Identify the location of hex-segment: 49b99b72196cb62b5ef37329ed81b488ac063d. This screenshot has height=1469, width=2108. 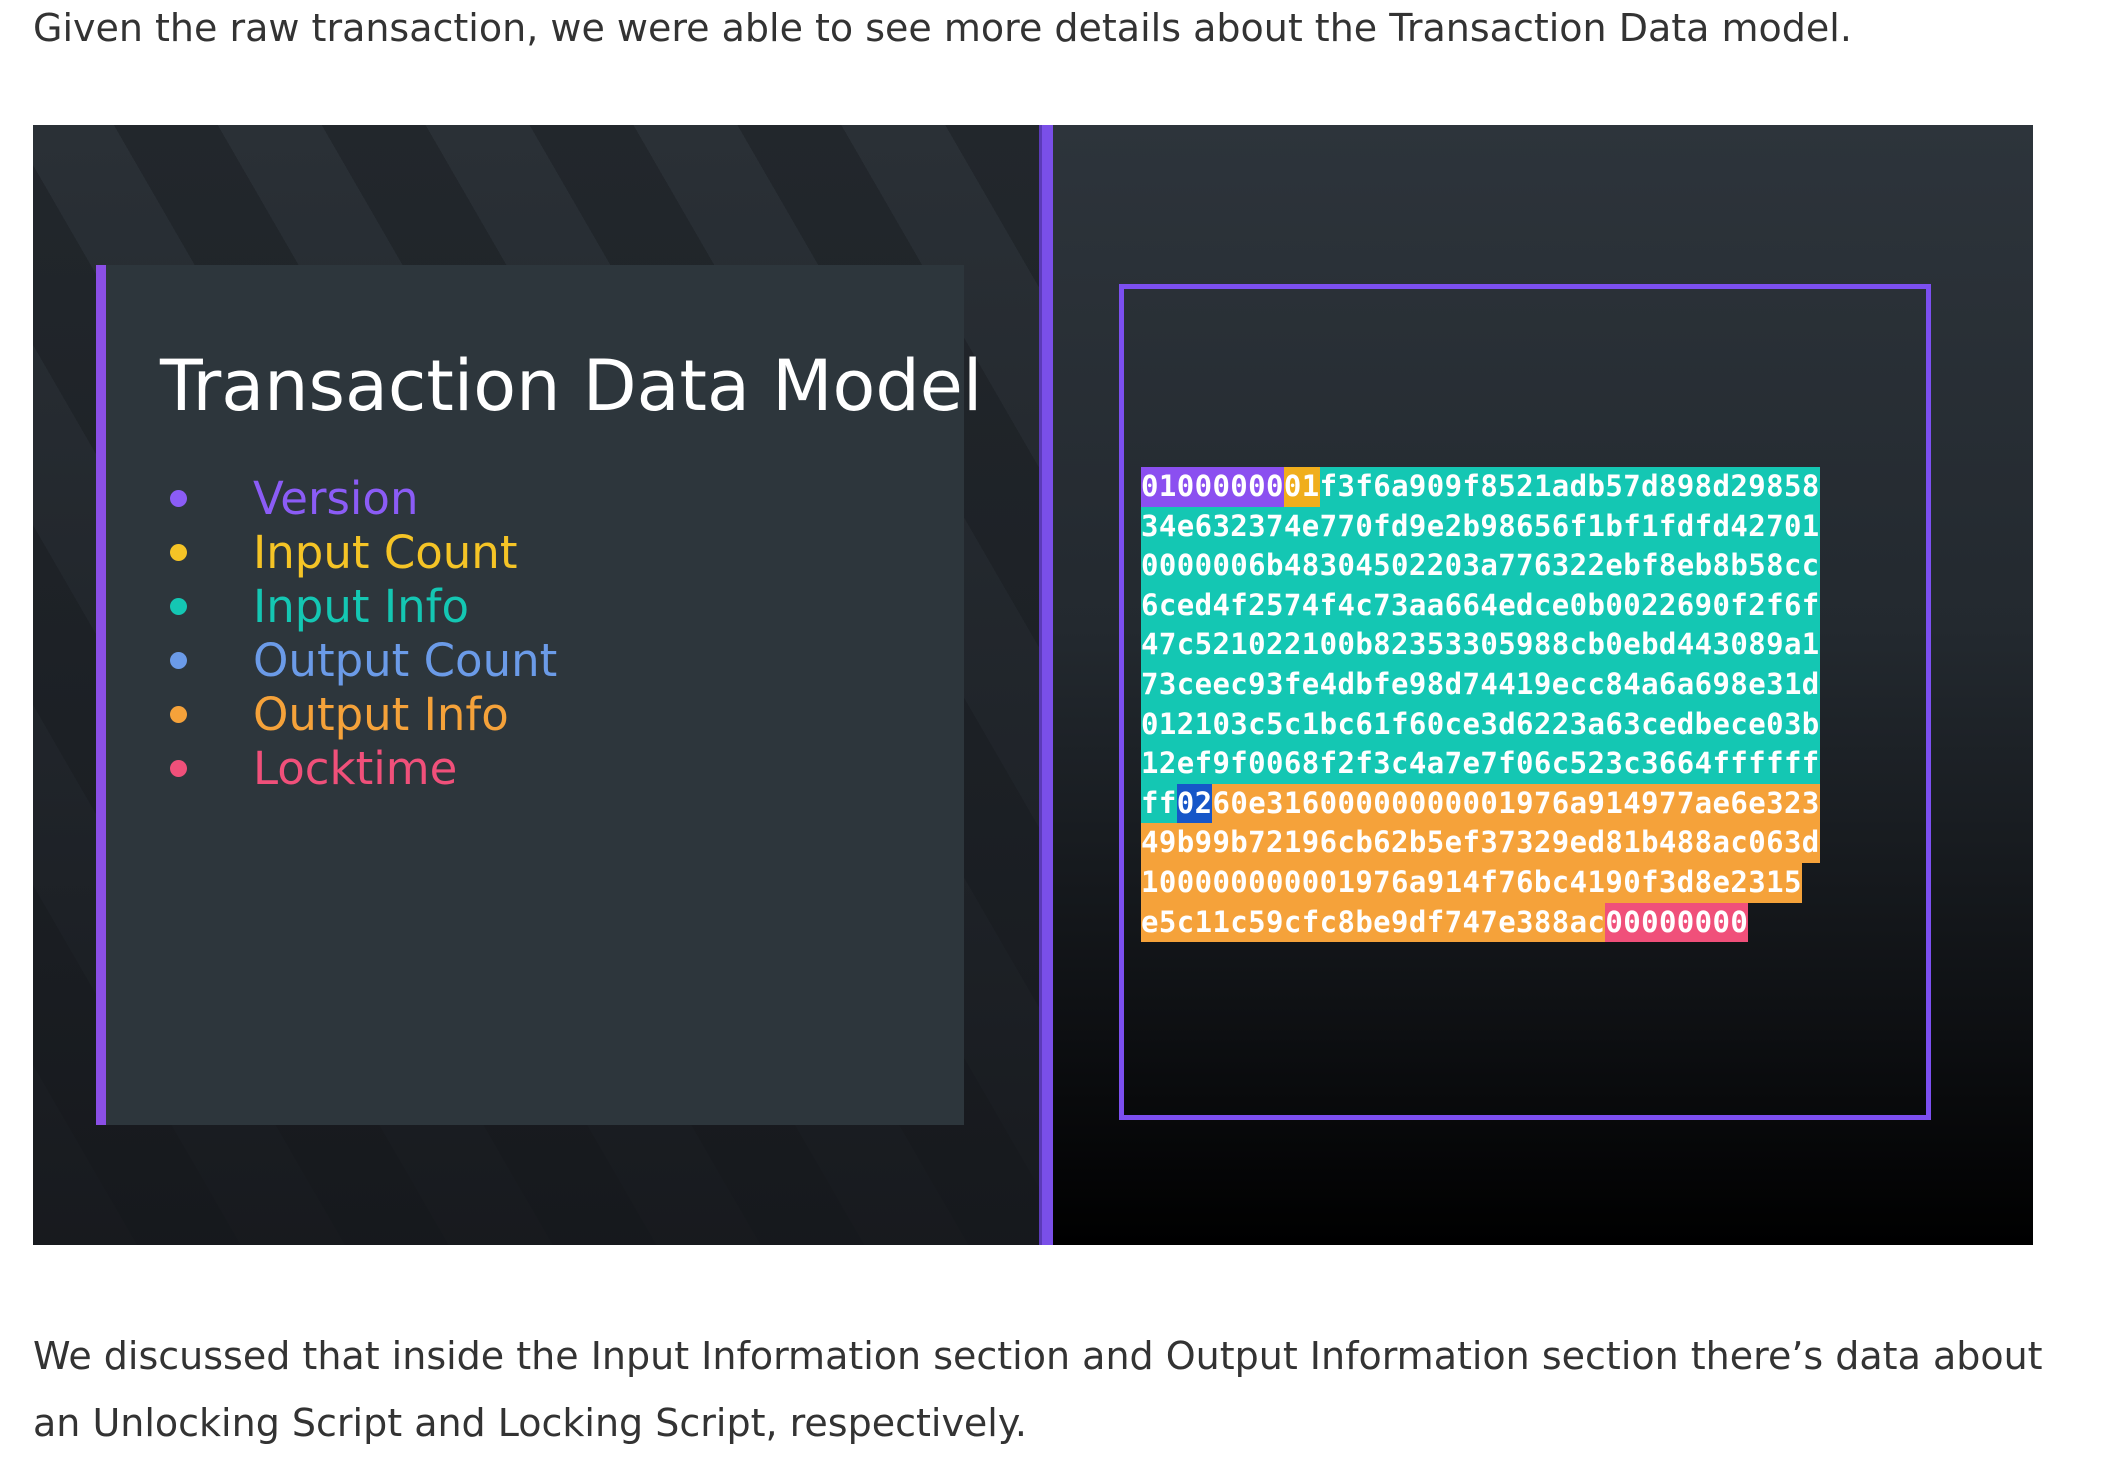
(1480, 843).